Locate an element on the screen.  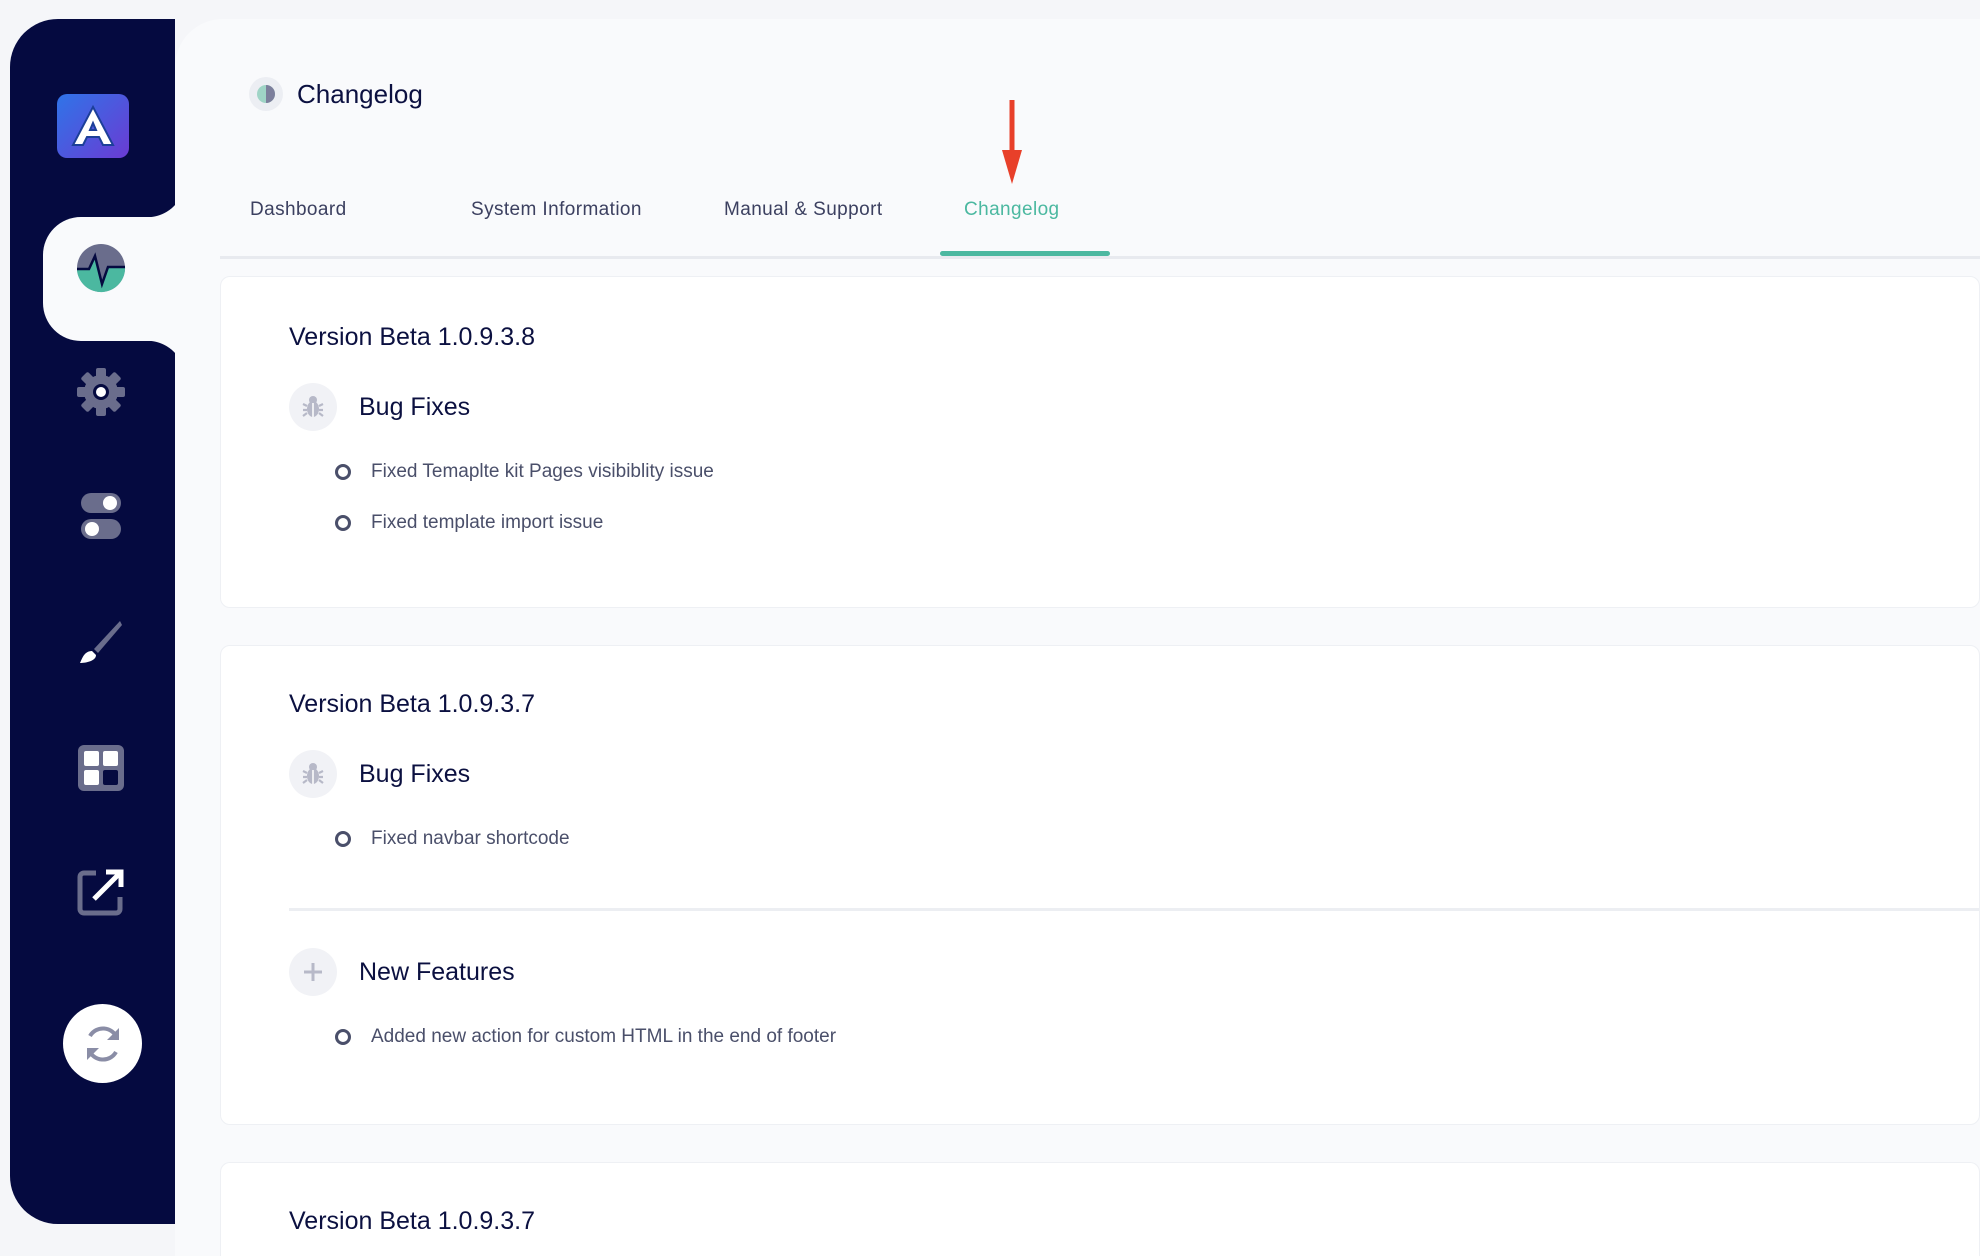
tab-dashboard: Dashboard is located at coordinates (298, 210).